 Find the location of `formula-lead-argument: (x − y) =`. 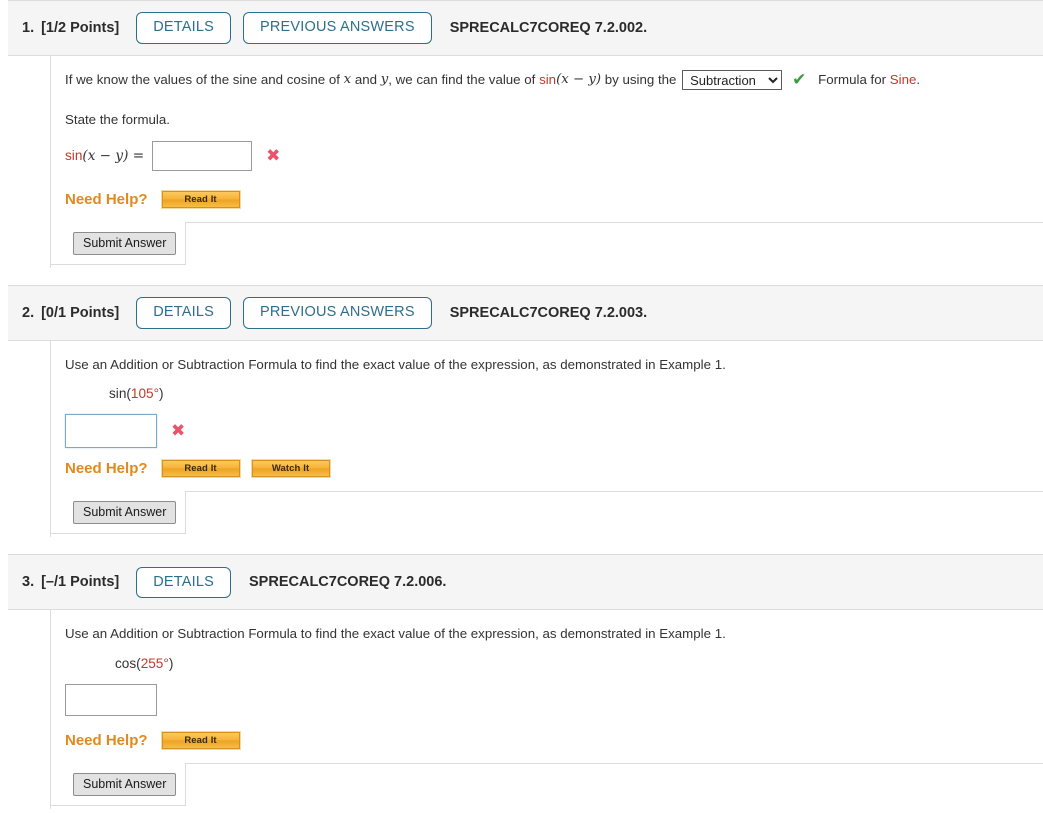

formula-lead-argument: (x − y) = is located at coordinates (113, 156).